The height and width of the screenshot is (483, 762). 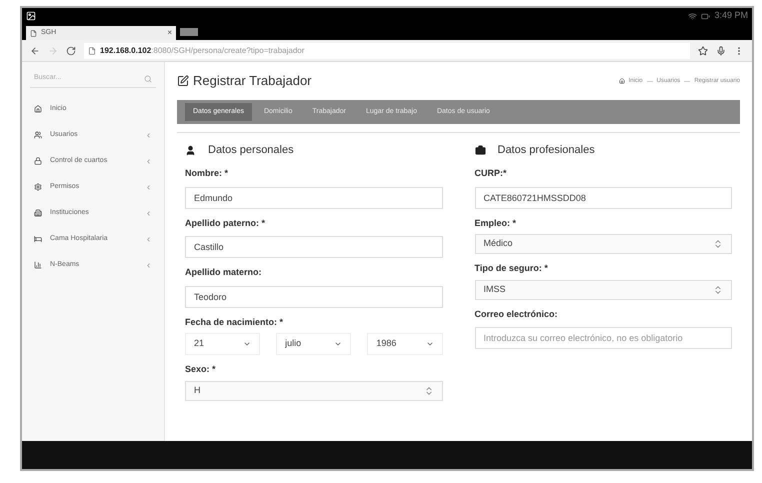 What do you see at coordinates (705, 16) in the screenshot?
I see `battery-icon` at bounding box center [705, 16].